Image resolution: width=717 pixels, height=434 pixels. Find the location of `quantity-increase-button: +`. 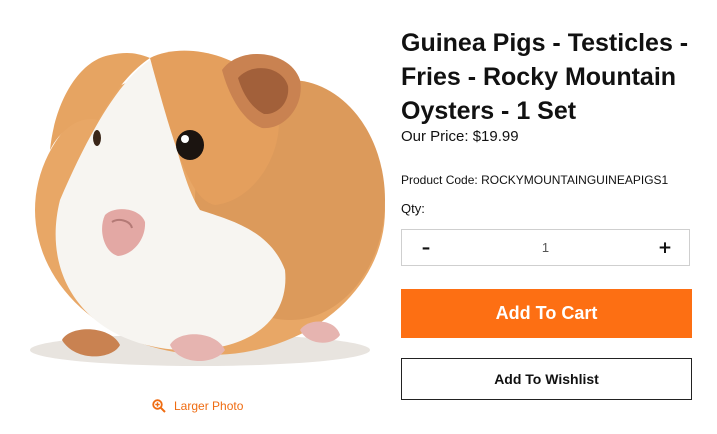

quantity-increase-button: + is located at coordinates (665, 247).